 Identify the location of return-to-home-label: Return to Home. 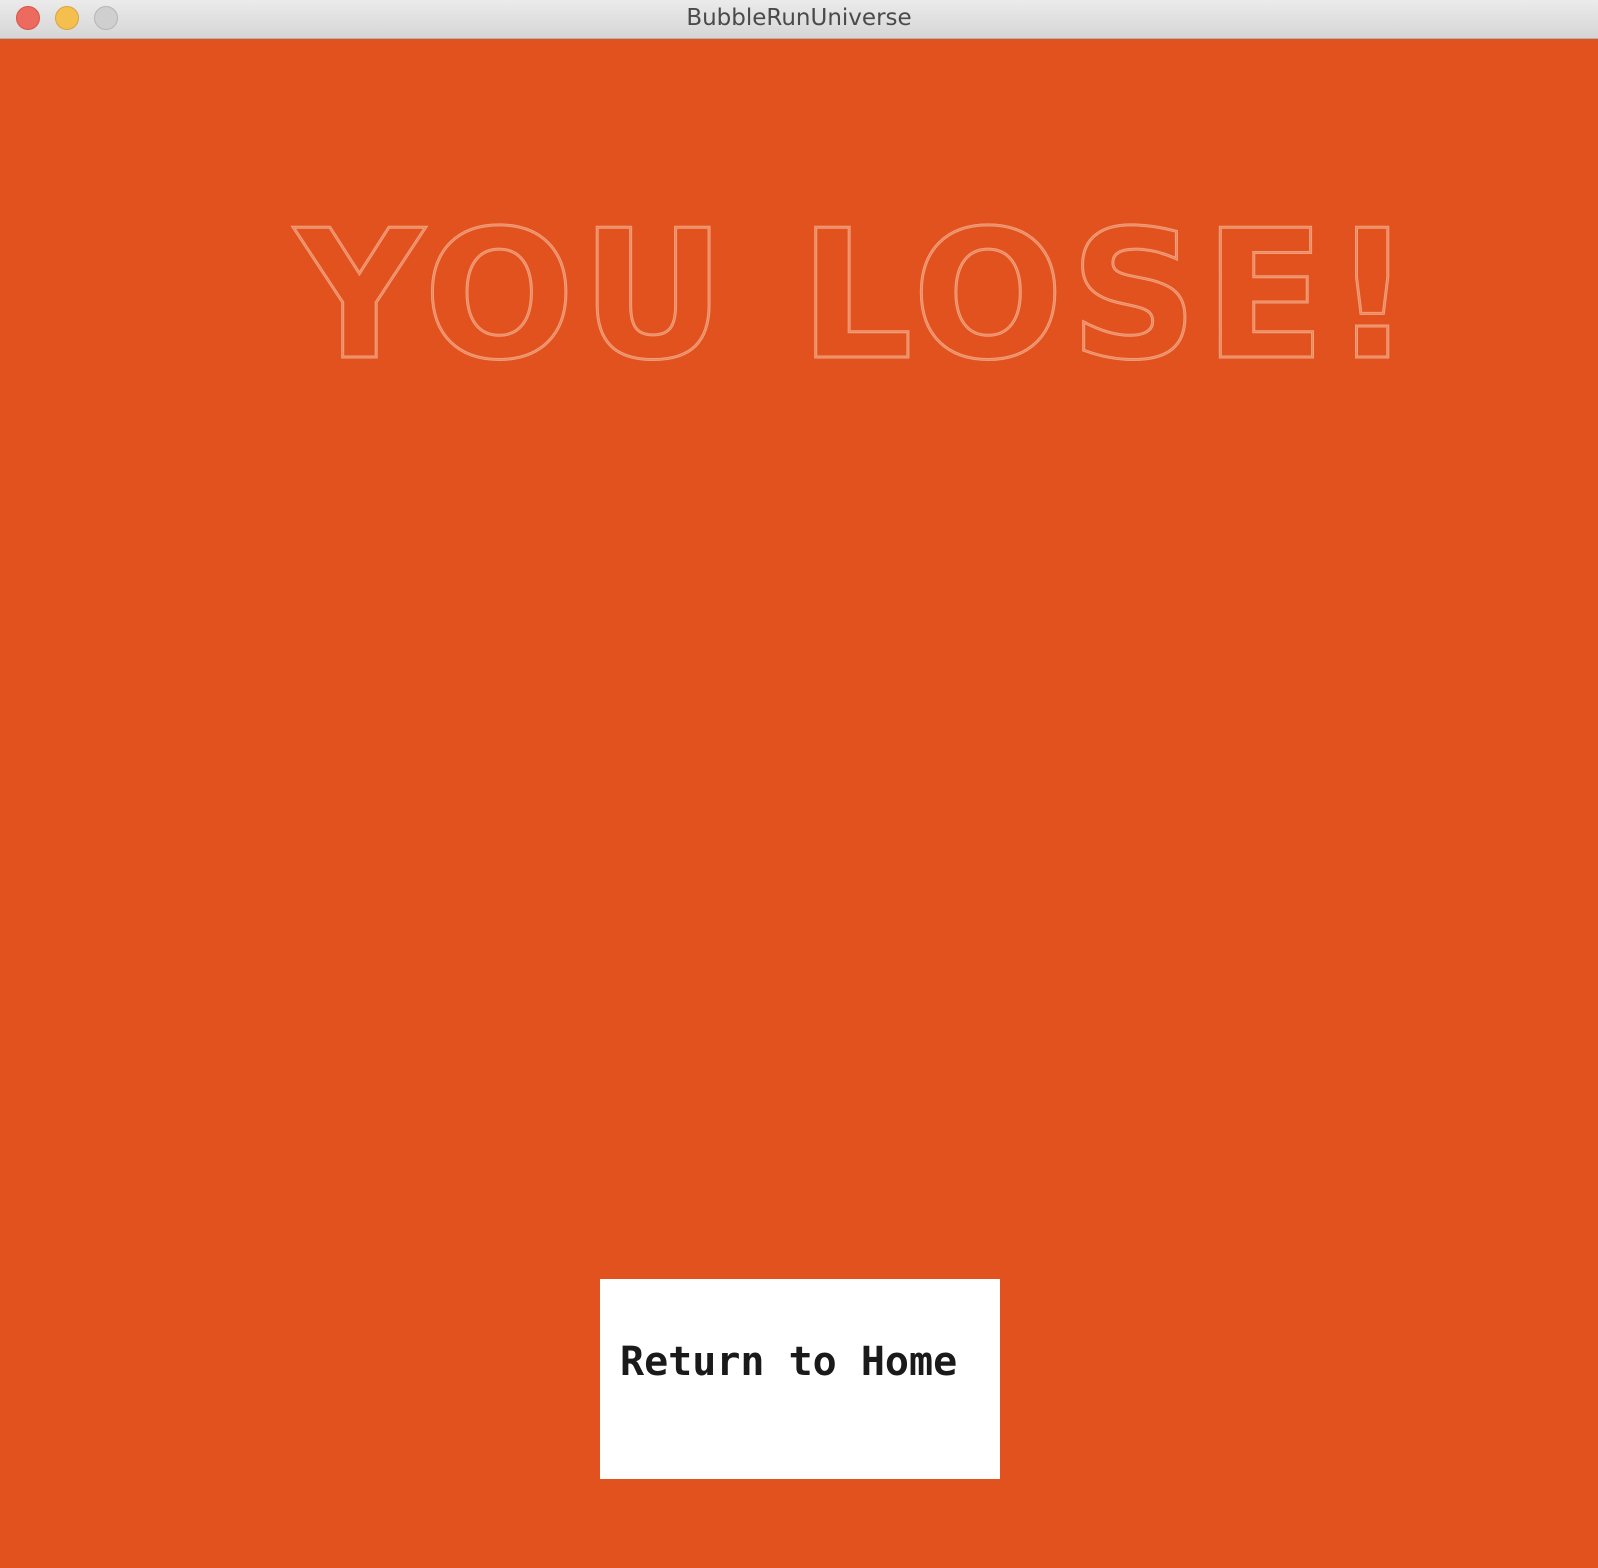
(789, 1362).